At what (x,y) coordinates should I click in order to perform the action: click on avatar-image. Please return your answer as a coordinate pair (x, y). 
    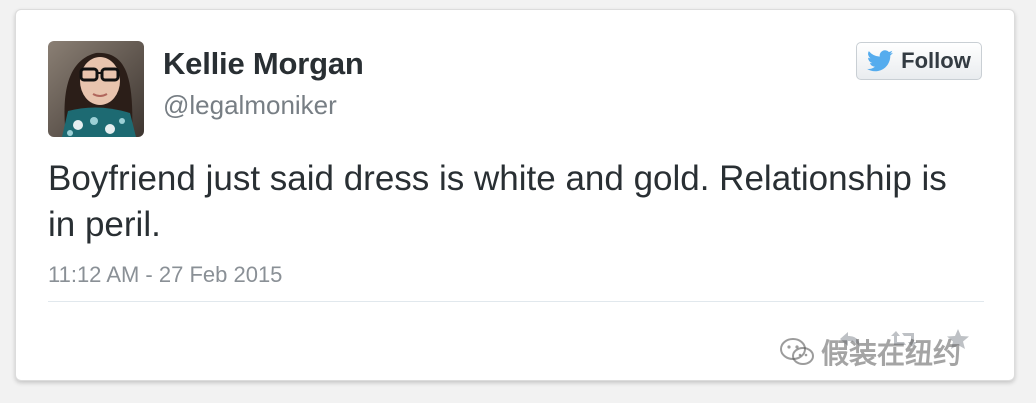
    Looking at the image, I should click on (96, 89).